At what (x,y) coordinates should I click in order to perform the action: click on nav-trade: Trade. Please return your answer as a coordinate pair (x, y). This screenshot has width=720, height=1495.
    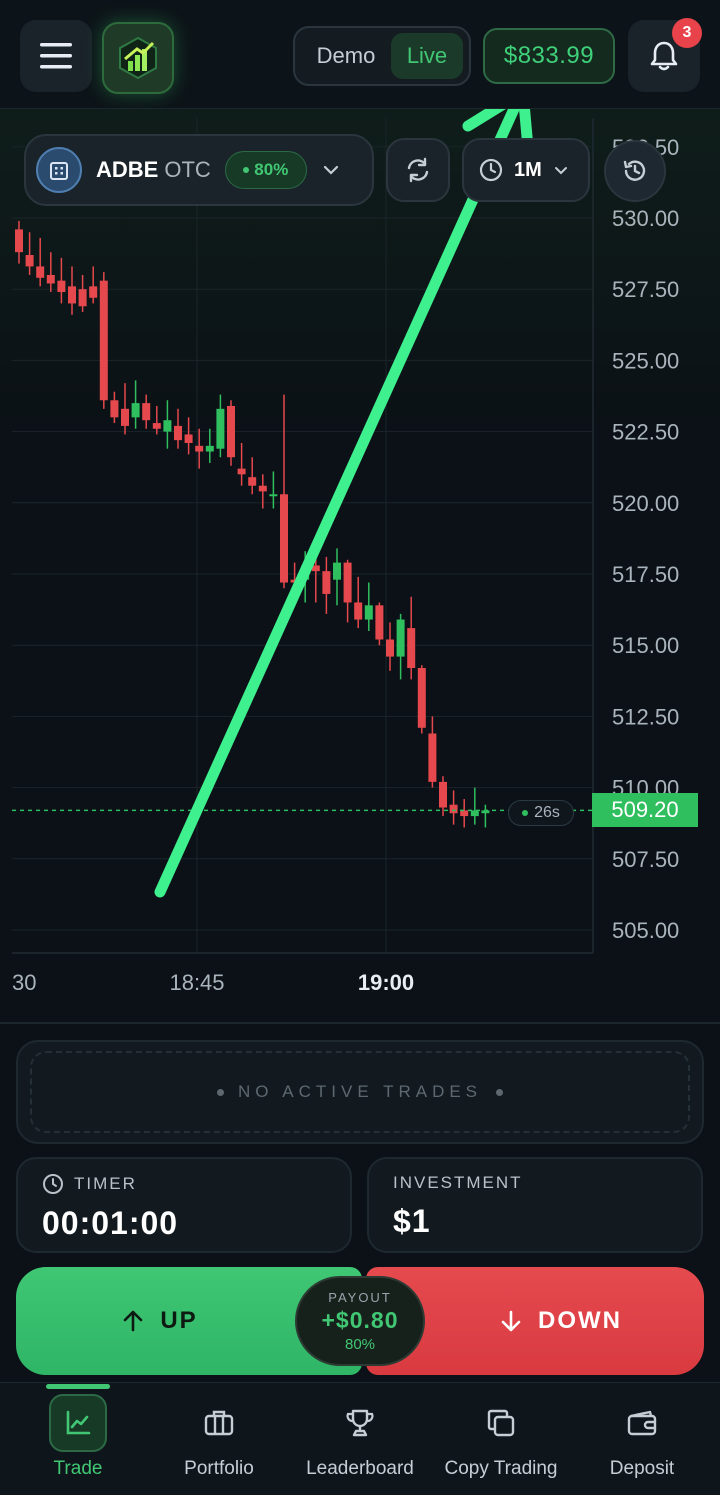
    Looking at the image, I should click on (78, 1438).